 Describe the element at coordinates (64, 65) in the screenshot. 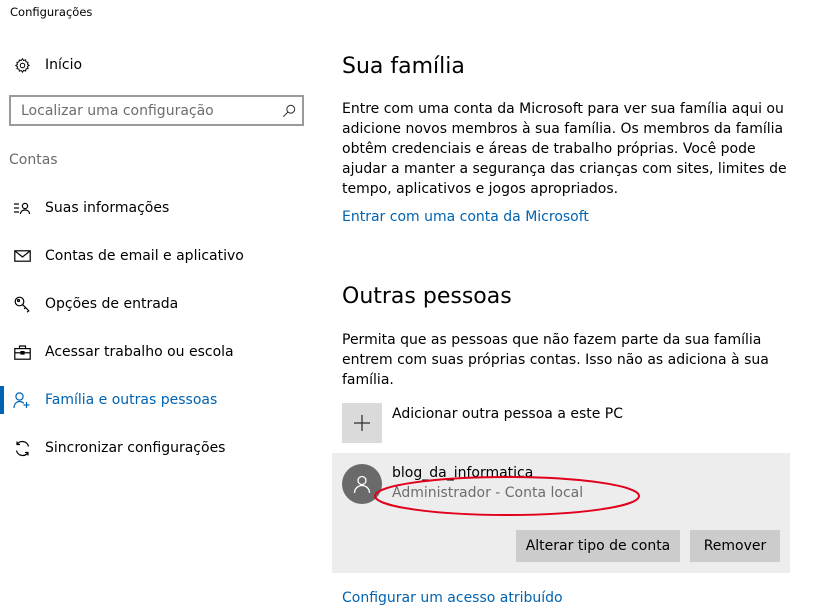

I see `home-label: Início` at that location.